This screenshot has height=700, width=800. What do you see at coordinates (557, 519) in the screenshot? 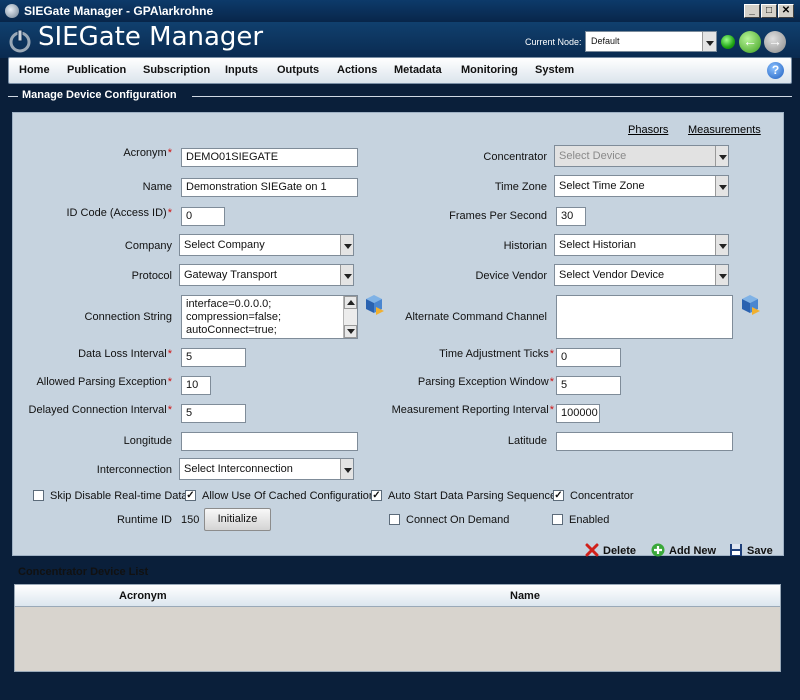
I see `enabled-checkbox` at bounding box center [557, 519].